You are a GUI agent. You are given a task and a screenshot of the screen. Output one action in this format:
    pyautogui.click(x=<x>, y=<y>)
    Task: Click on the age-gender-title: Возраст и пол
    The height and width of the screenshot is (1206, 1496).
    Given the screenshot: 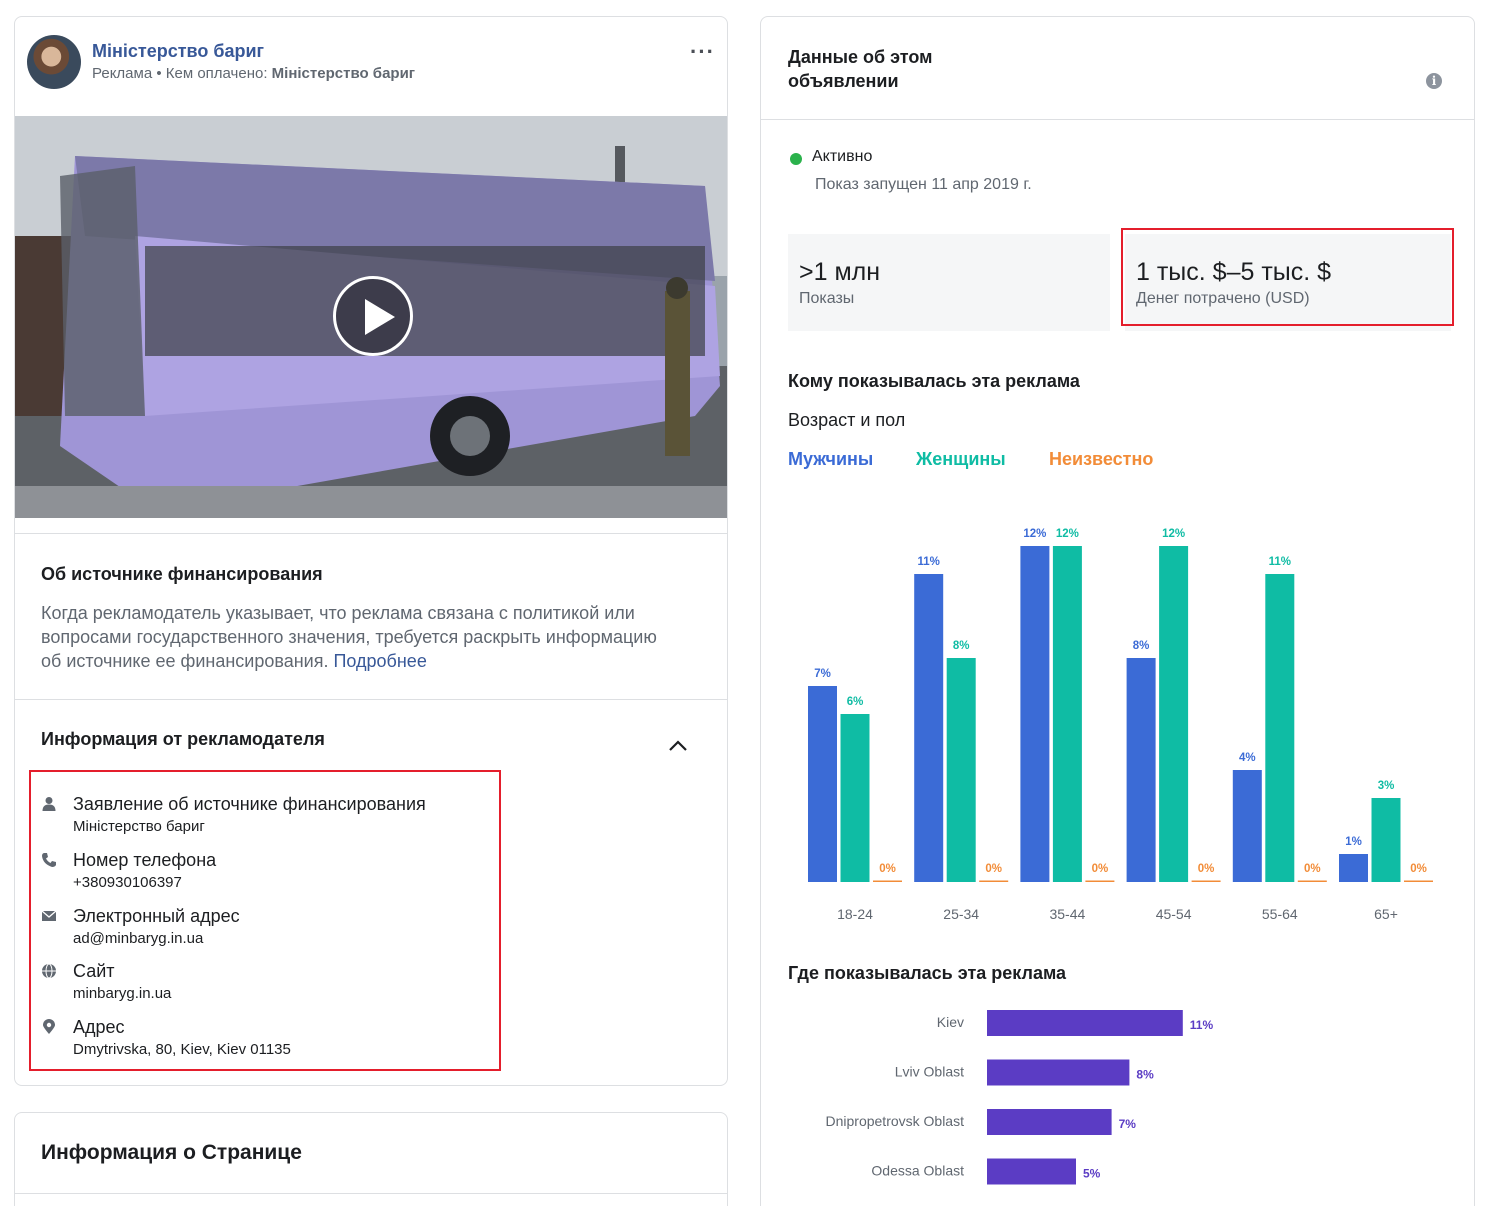 What is the action you would take?
    pyautogui.click(x=847, y=420)
    